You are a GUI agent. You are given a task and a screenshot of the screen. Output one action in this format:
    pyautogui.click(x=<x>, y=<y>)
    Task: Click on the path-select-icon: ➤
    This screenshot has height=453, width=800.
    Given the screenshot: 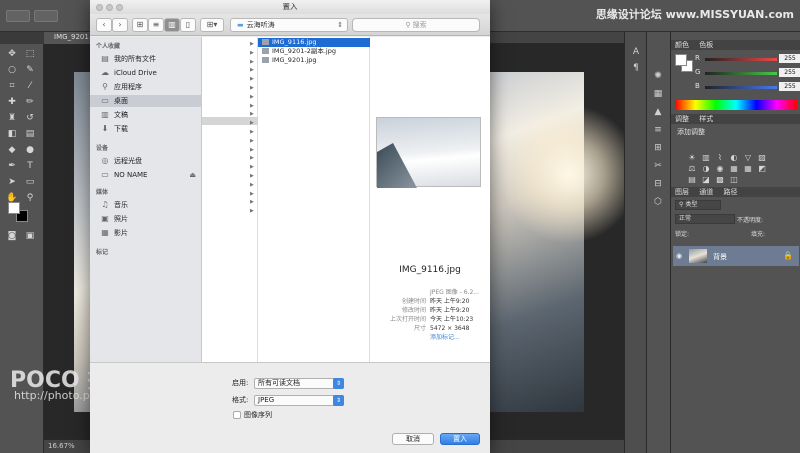 What is the action you would take?
    pyautogui.click(x=12, y=182)
    